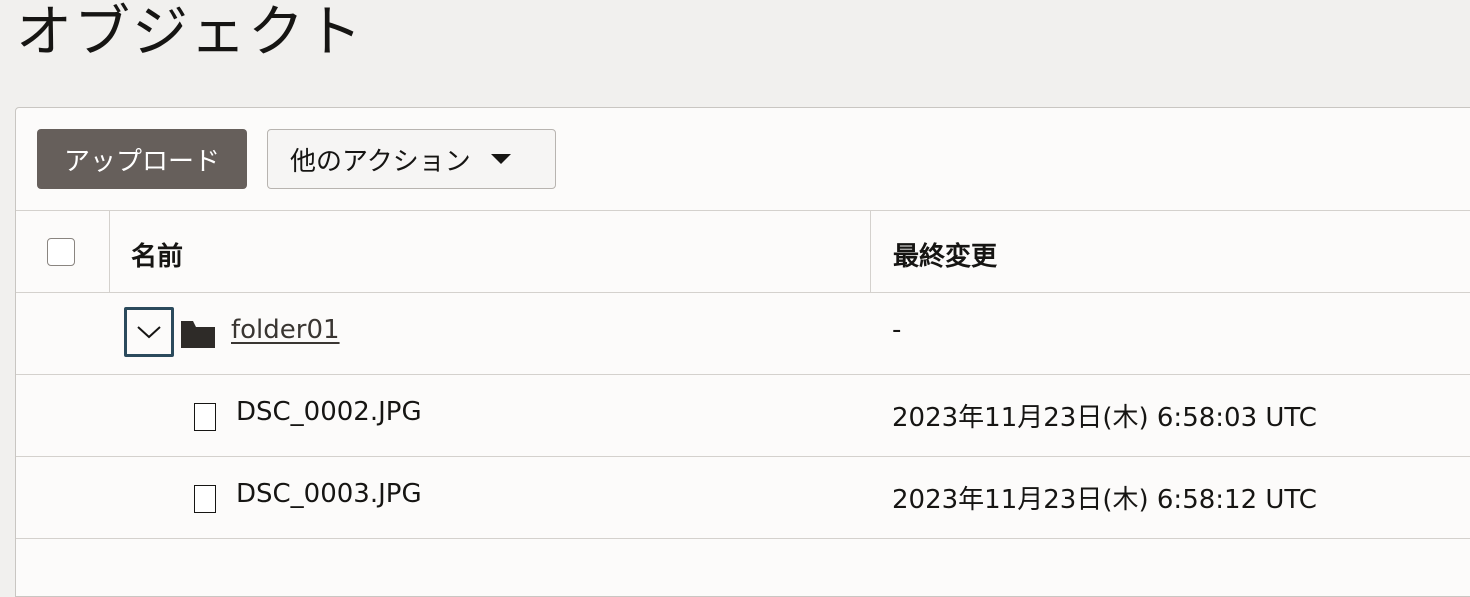 The width and height of the screenshot is (1470, 597). I want to click on chevron-down-icon, so click(149, 332).